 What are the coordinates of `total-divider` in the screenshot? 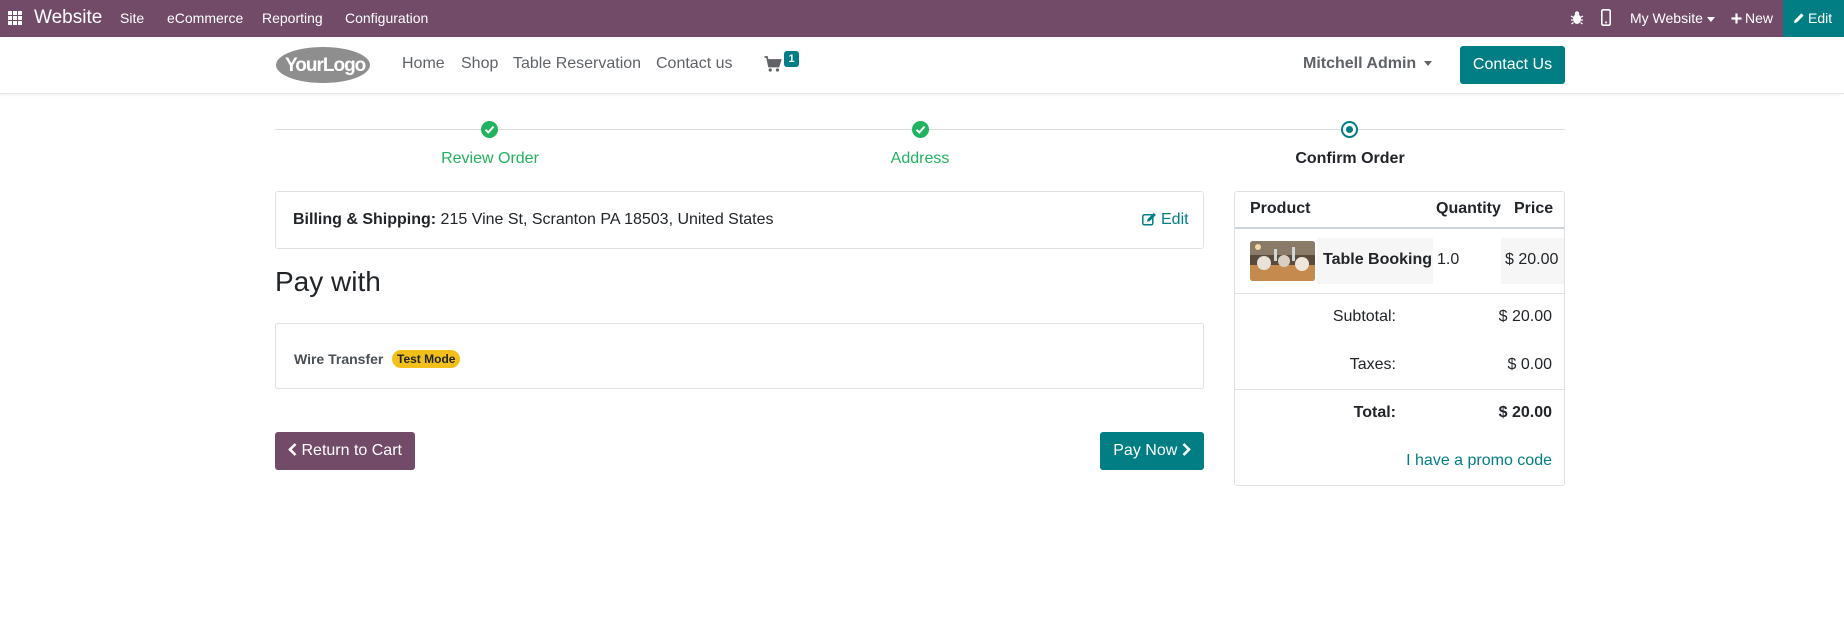 It's located at (1399, 389).